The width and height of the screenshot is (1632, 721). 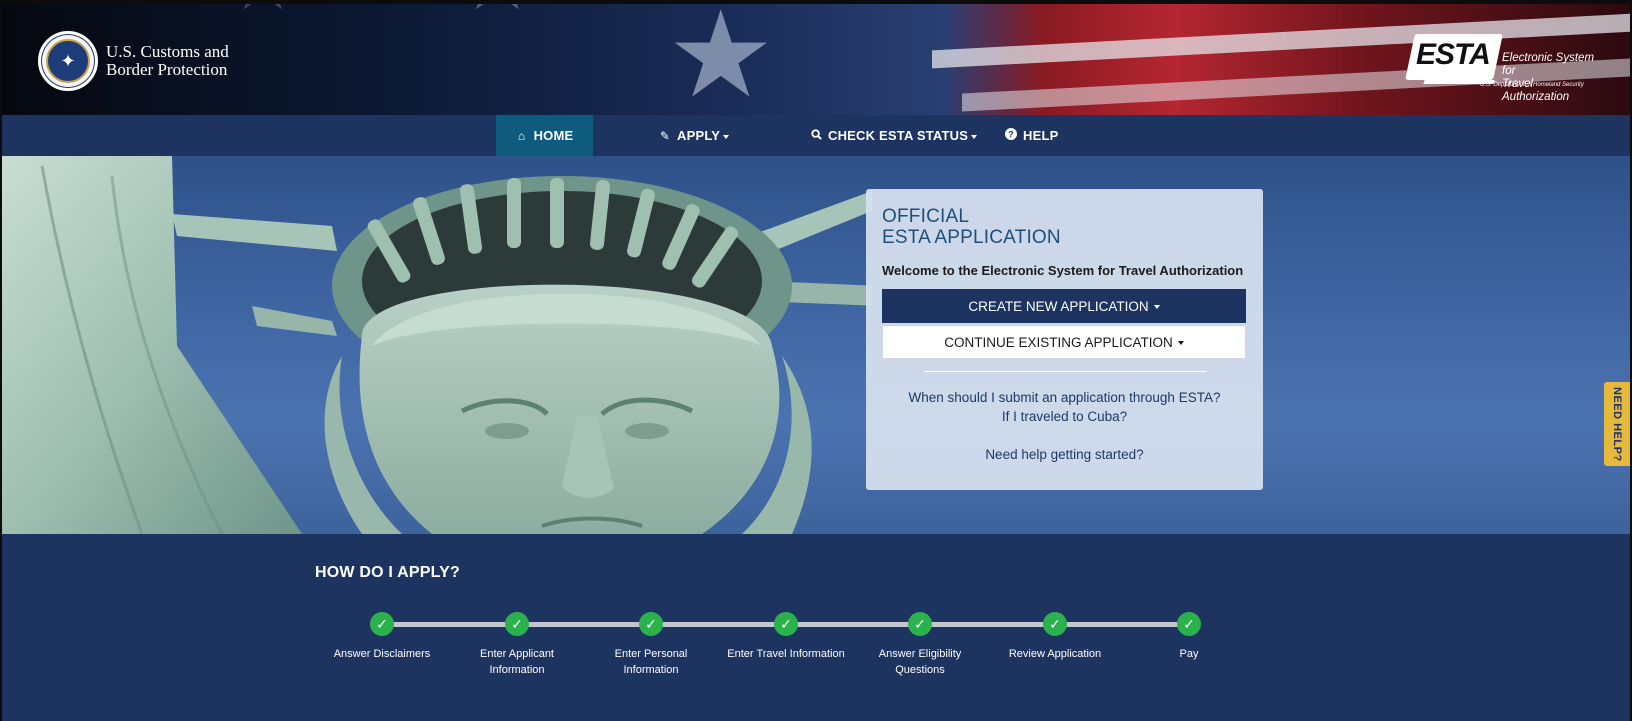 I want to click on search-icon, so click(x=816, y=135).